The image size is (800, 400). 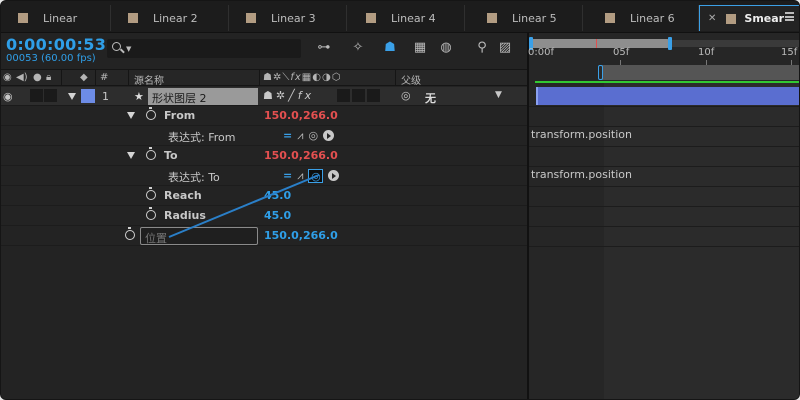 What do you see at coordinates (171, 155) in the screenshot?
I see `property-name: To` at bounding box center [171, 155].